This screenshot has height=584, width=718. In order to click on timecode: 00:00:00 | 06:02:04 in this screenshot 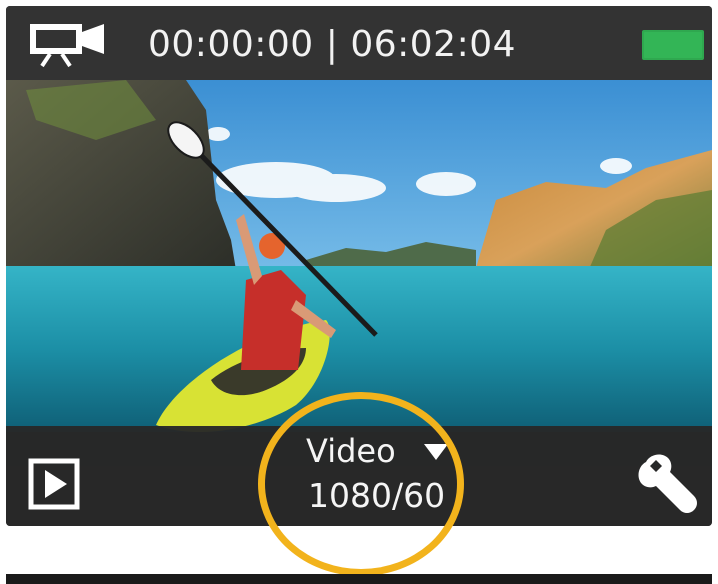, I will do `click(332, 44)`.